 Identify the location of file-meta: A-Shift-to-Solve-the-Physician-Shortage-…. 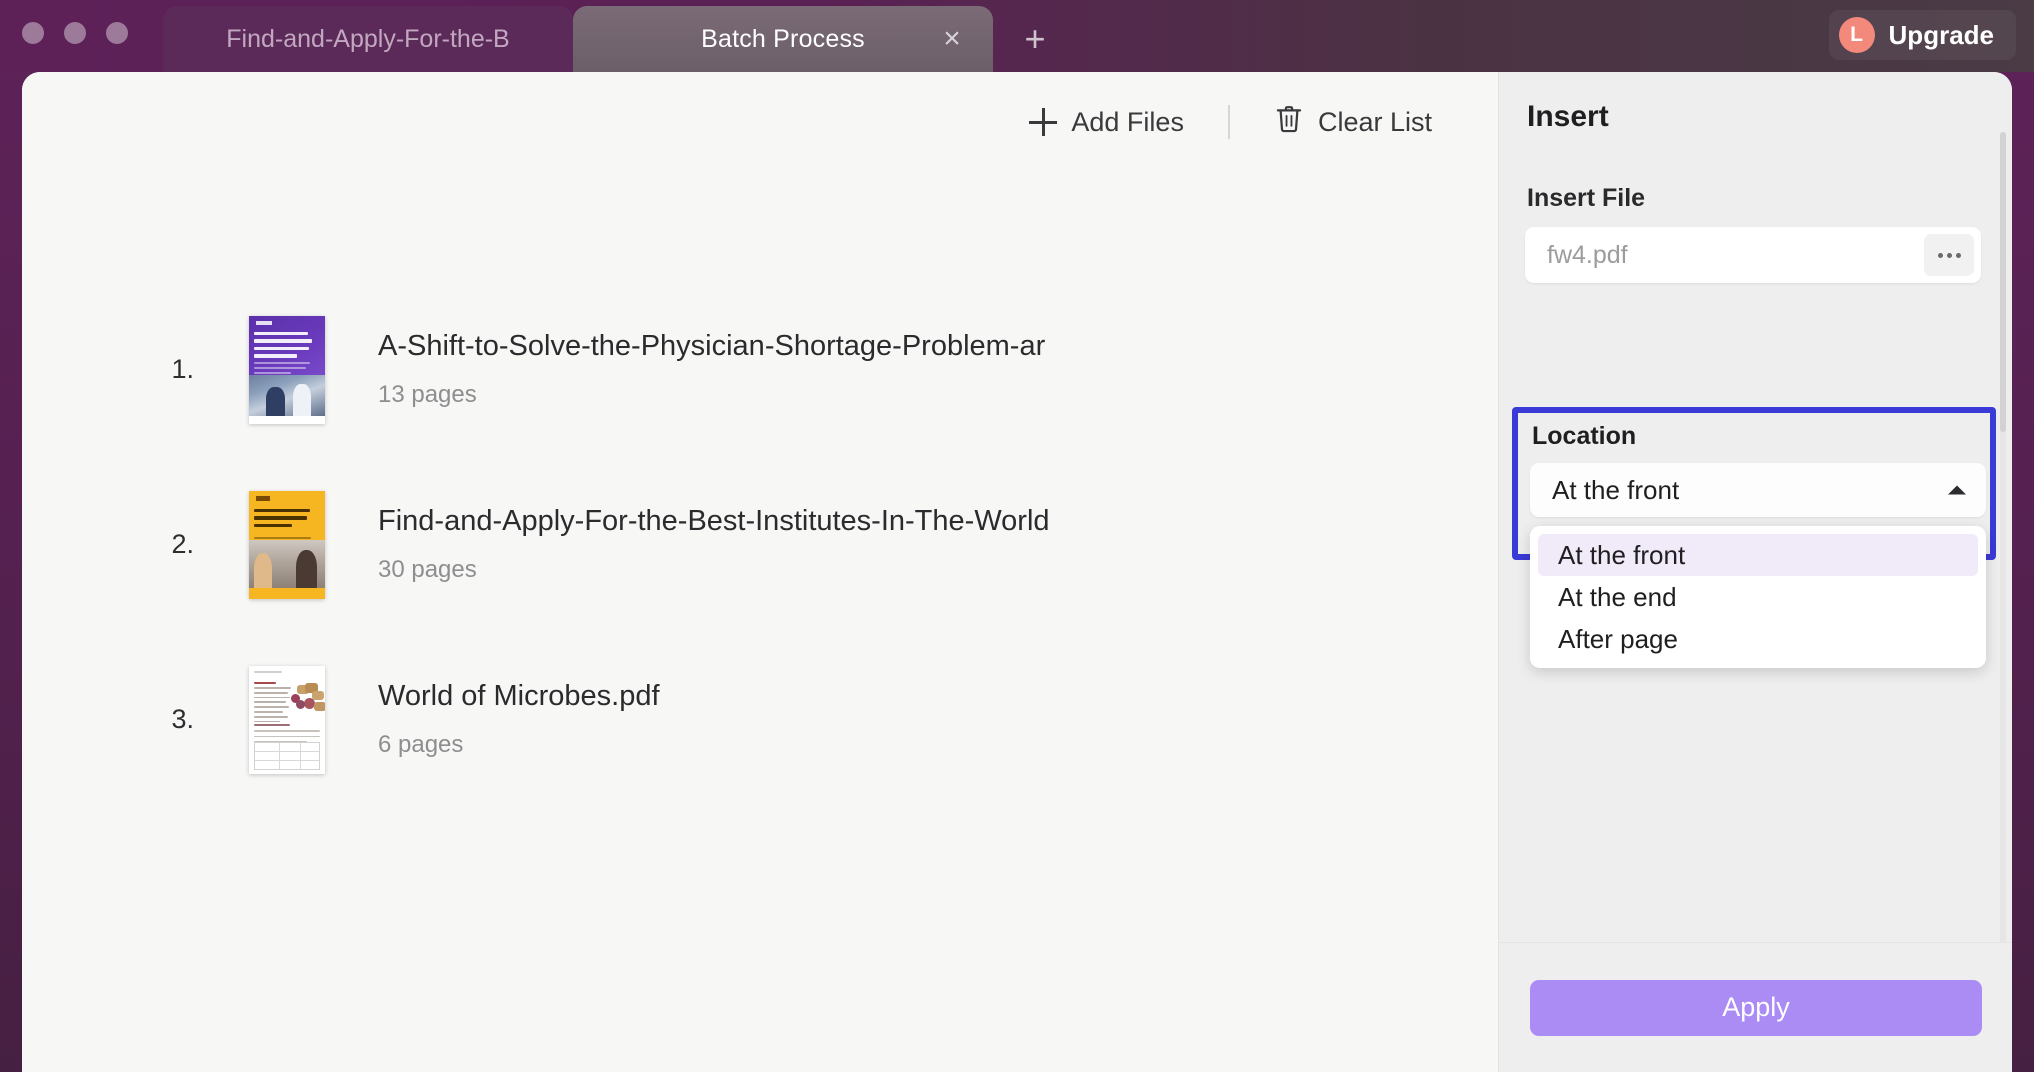
(938, 369).